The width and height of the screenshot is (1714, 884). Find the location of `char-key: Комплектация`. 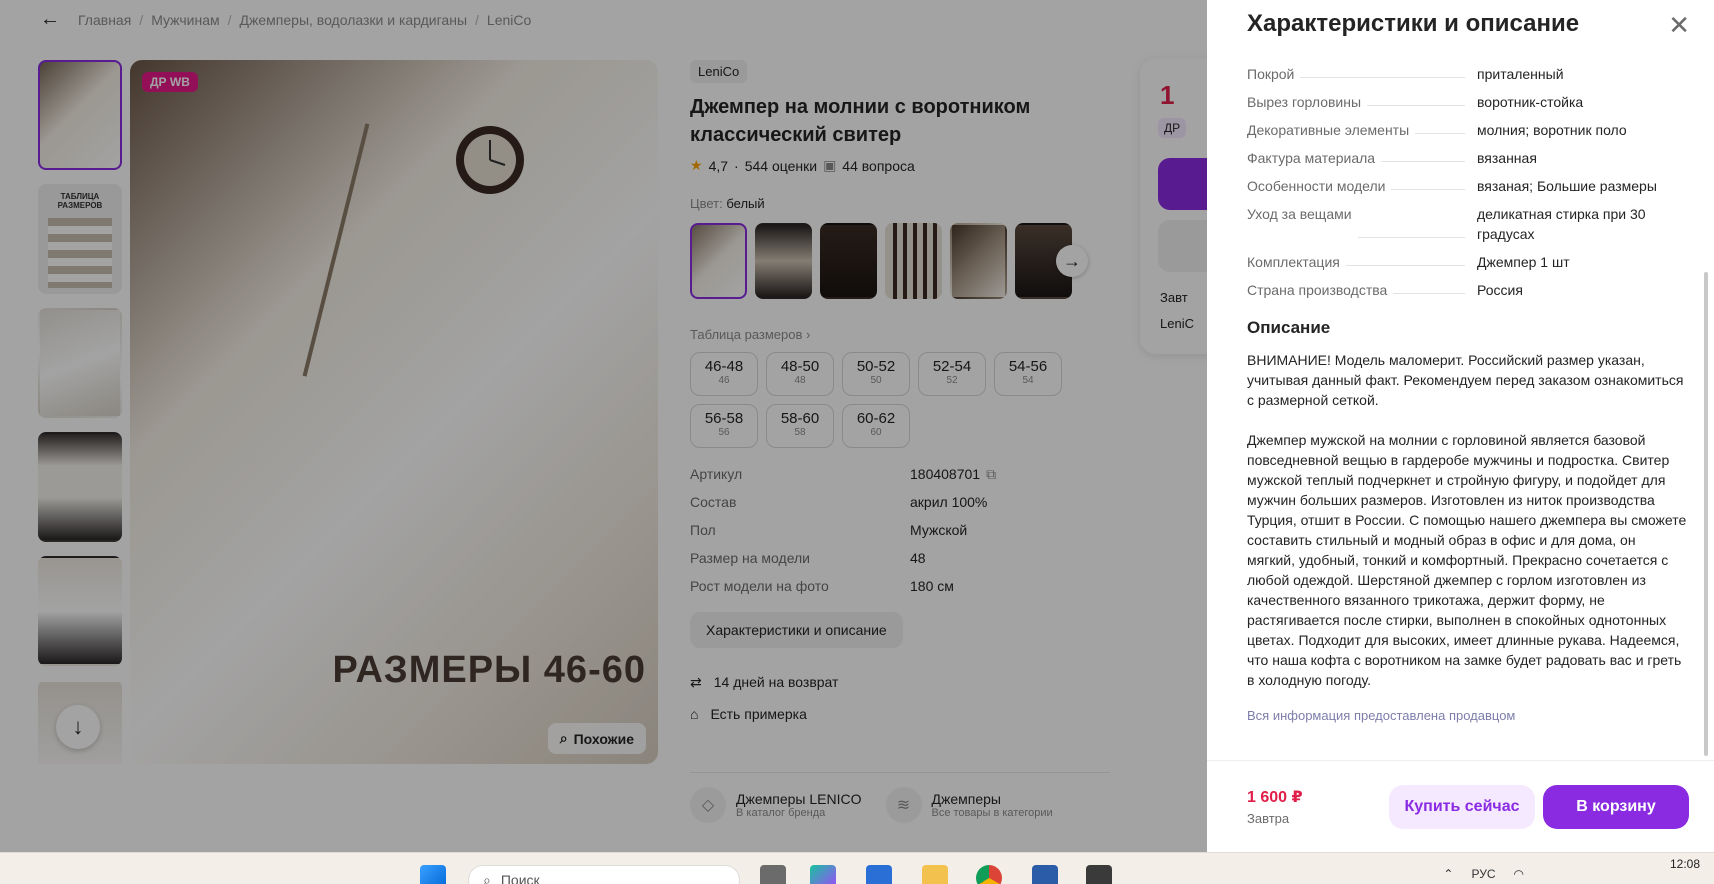

char-key: Комплектация is located at coordinates (1293, 262).